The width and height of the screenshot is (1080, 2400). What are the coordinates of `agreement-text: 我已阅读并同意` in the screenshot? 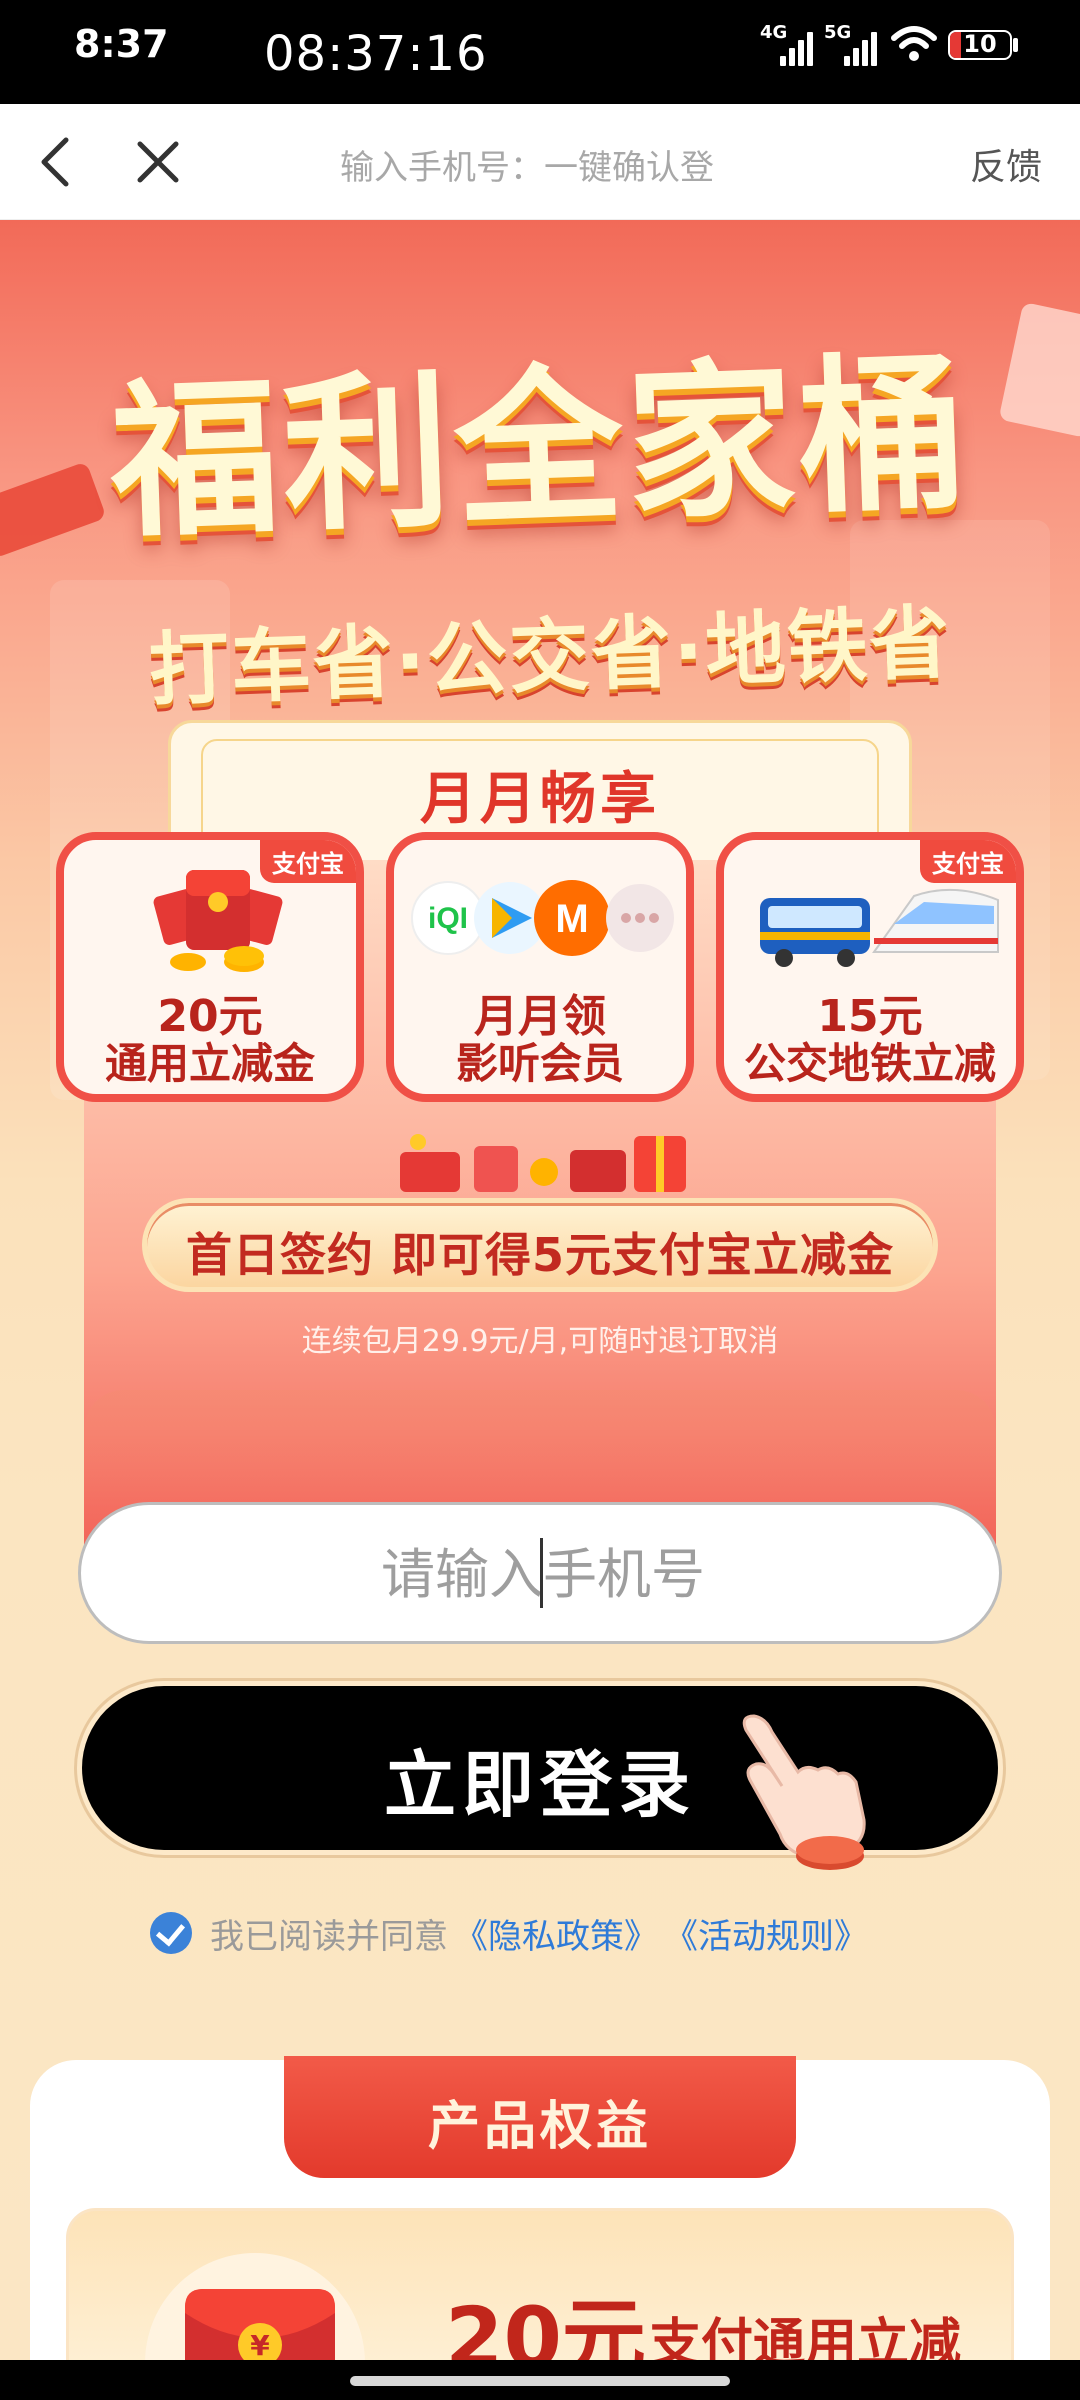 It's located at (329, 1936).